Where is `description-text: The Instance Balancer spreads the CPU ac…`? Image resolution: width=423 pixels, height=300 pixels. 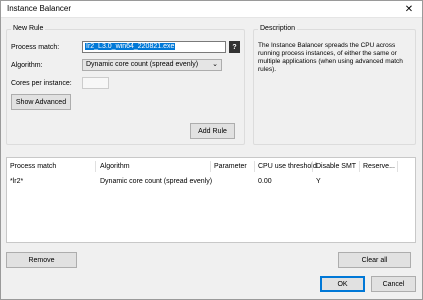
description-text: The Instance Balancer spreads the CPU ac… is located at coordinates (330, 57).